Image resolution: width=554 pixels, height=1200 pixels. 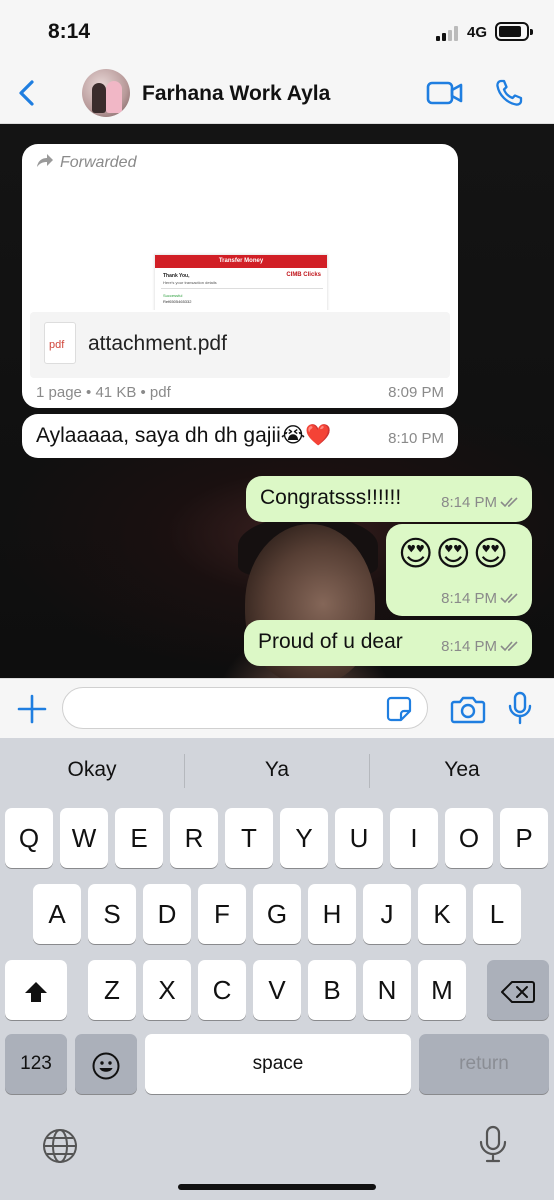 What do you see at coordinates (32, 709) in the screenshot?
I see `plus-icon` at bounding box center [32, 709].